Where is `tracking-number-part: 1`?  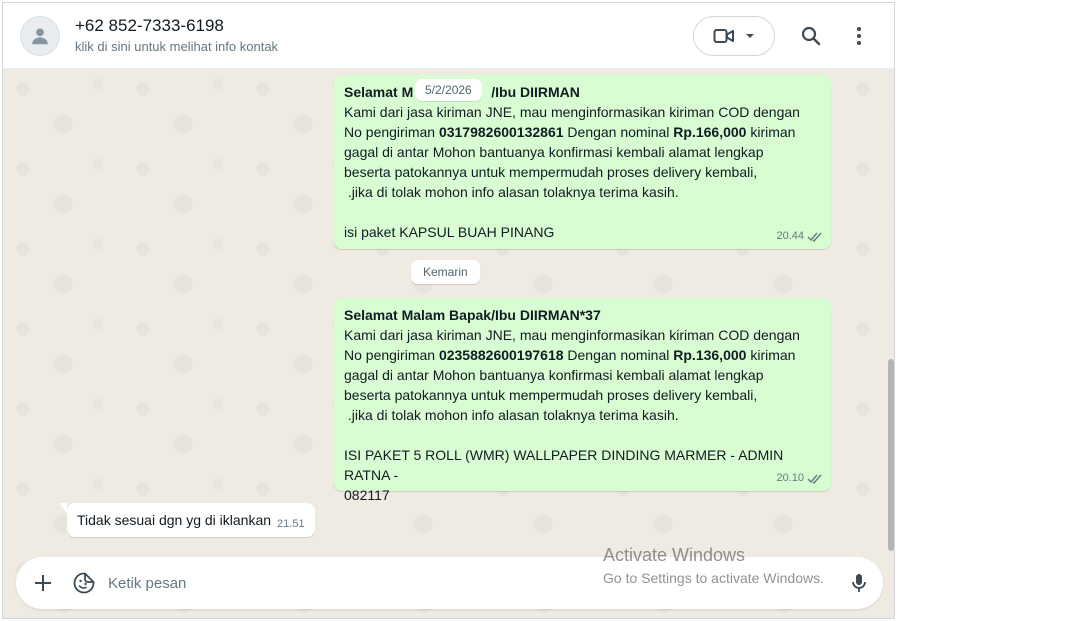
tracking-number-part: 1 is located at coordinates (559, 132).